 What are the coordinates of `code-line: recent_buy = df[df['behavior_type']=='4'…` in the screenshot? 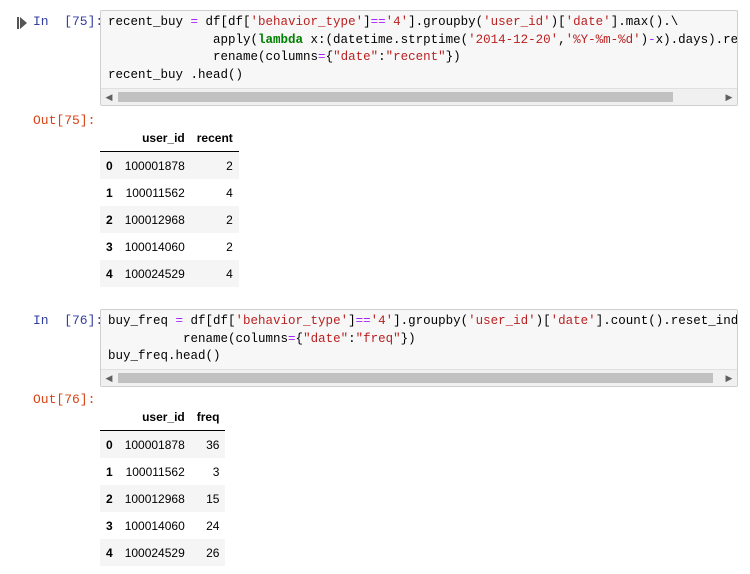 It's located at (422, 23).